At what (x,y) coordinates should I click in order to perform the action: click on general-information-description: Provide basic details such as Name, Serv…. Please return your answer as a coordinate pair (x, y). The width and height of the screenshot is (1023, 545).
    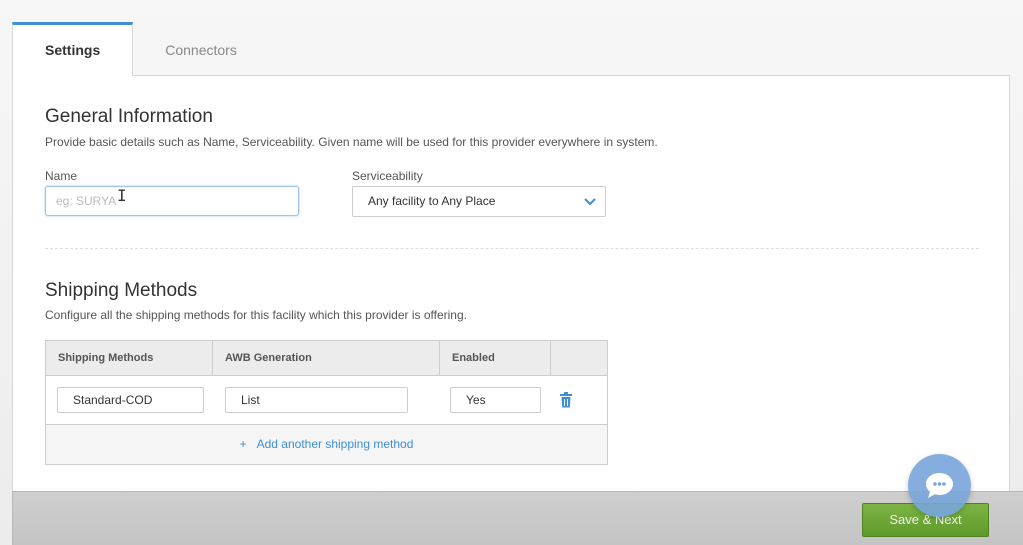
    Looking at the image, I should click on (351, 142).